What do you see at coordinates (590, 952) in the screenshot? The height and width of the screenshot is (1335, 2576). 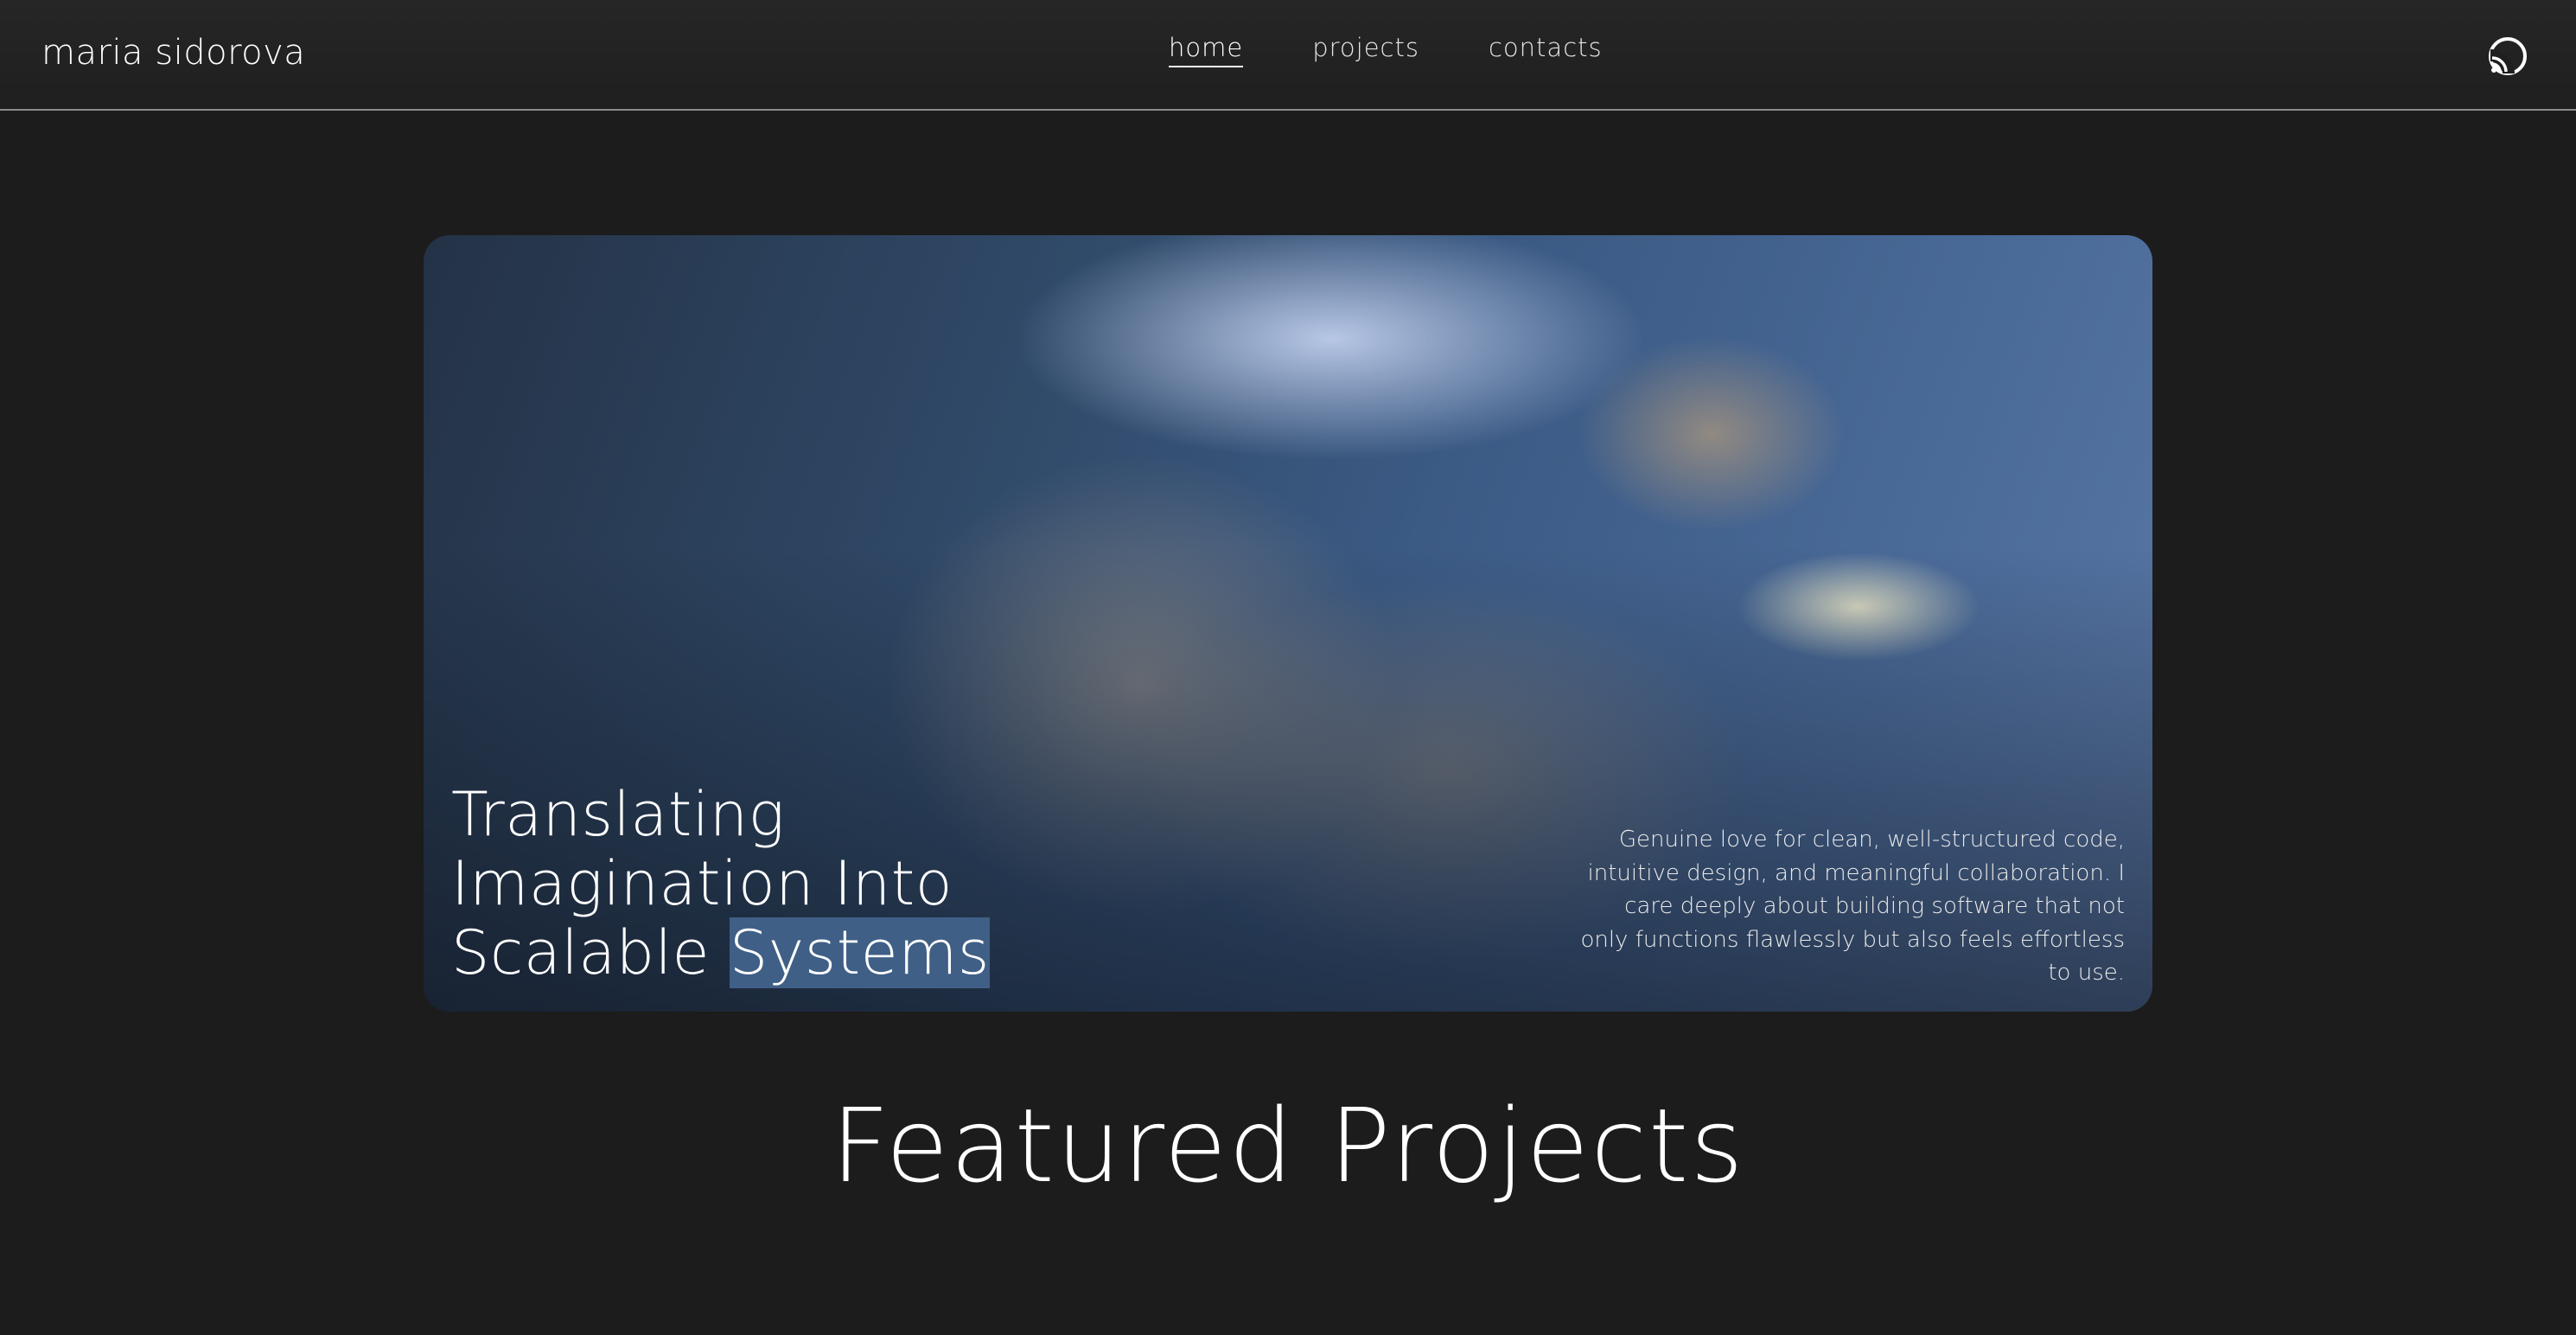 I see `hero-title-line-3: Scalable` at bounding box center [590, 952].